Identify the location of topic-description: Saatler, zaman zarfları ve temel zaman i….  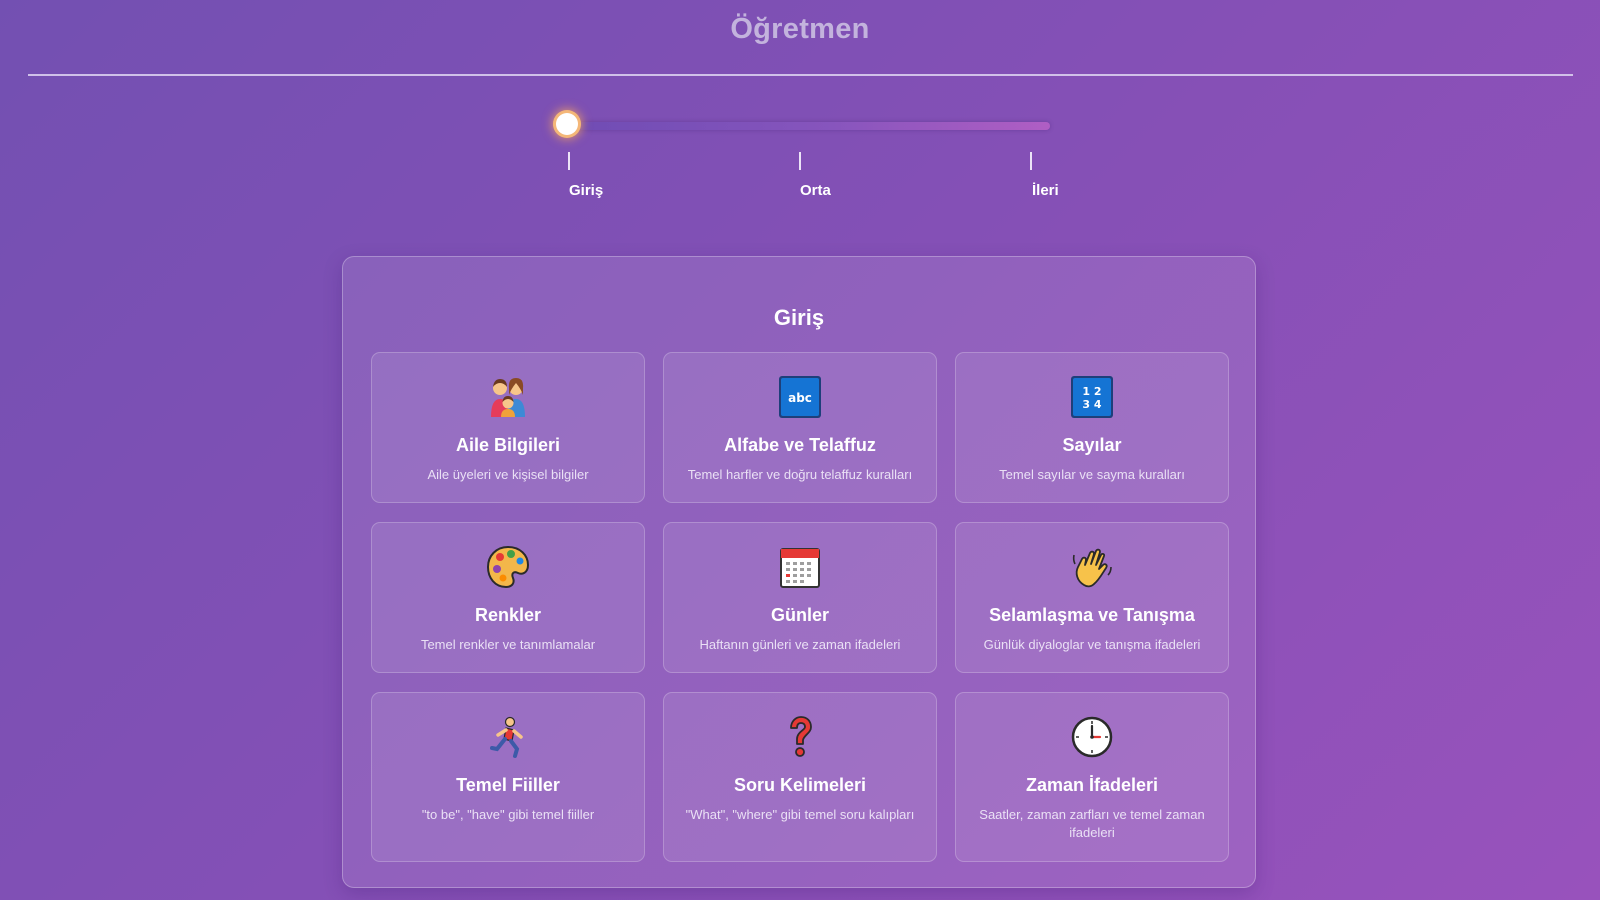
(1092, 823).